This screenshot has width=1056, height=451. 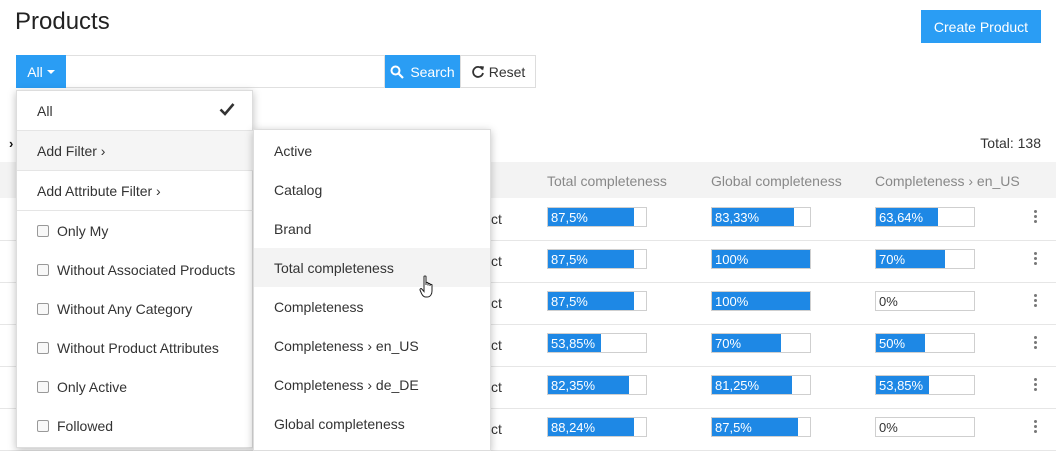 What do you see at coordinates (135, 190) in the screenshot?
I see `menu-item-add-attribute-filter: Add Attribute Filter ›` at bounding box center [135, 190].